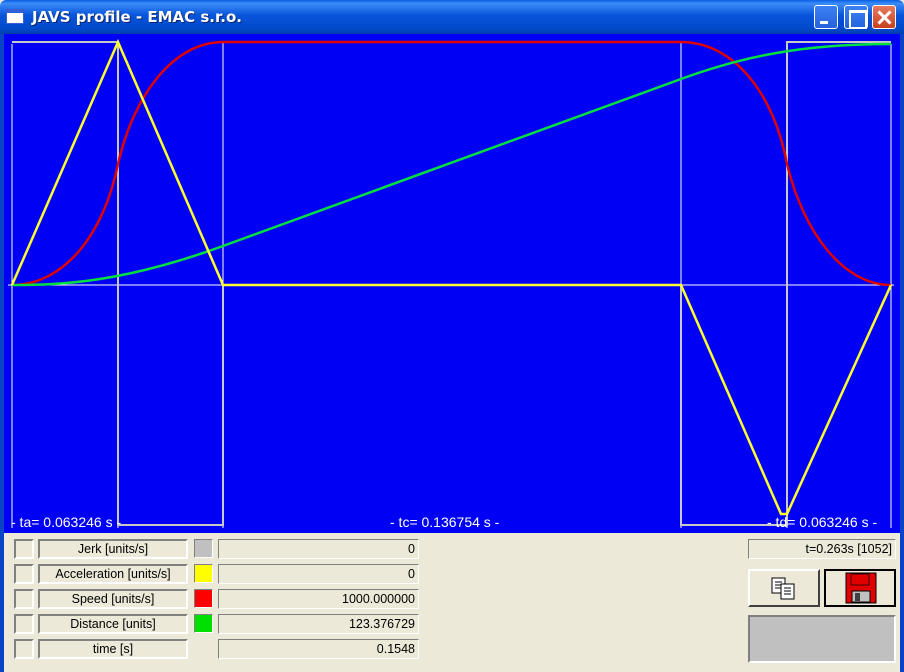  Describe the element at coordinates (203, 548) in the screenshot. I see `jerk-color-swatch` at that location.